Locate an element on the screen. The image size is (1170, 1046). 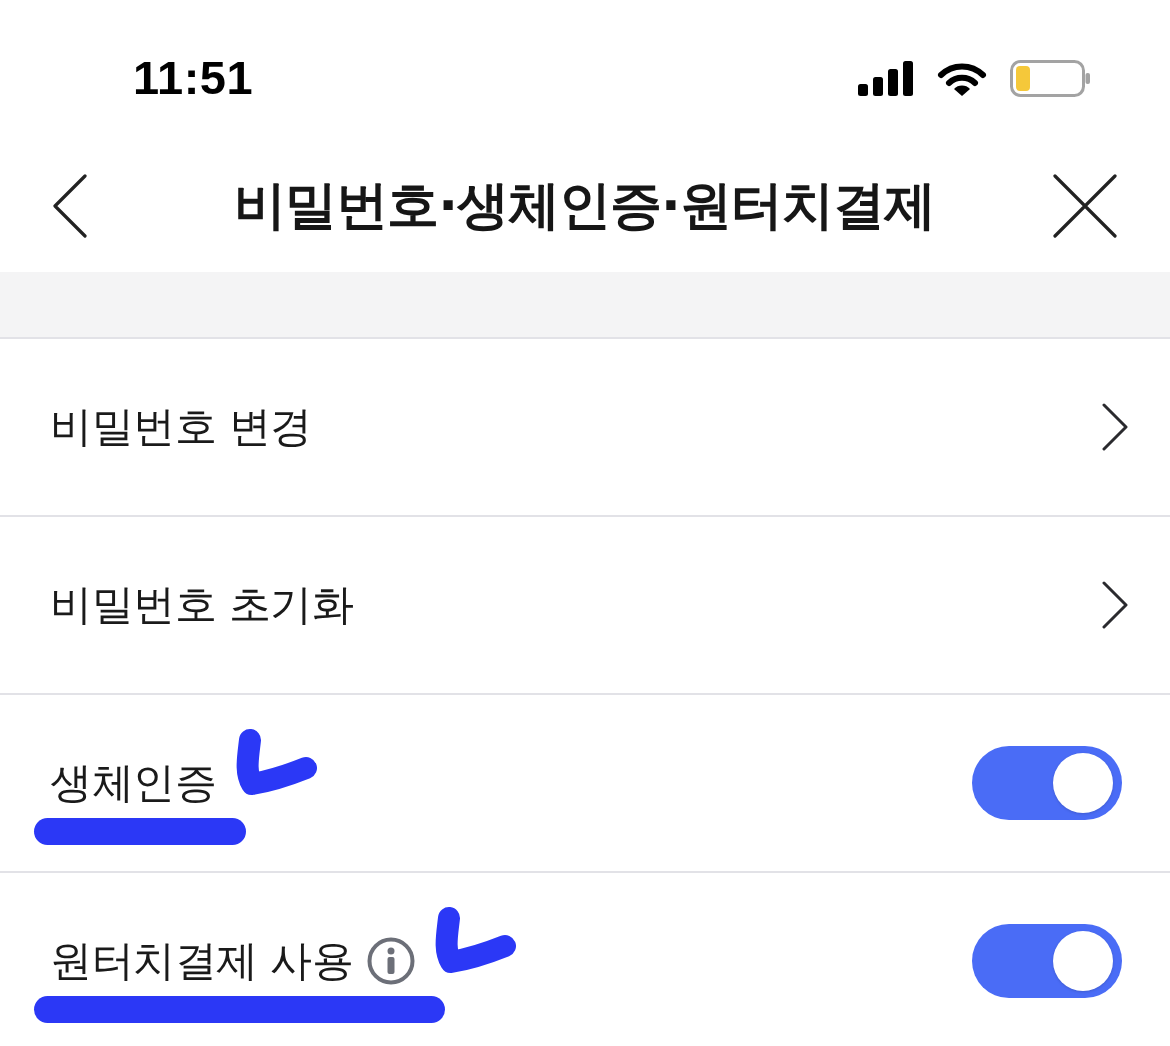
battery-icon is located at coordinates (1050, 78).